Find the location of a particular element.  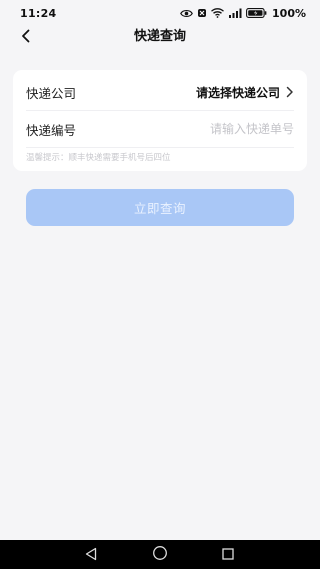

system-recents-button is located at coordinates (228, 555).